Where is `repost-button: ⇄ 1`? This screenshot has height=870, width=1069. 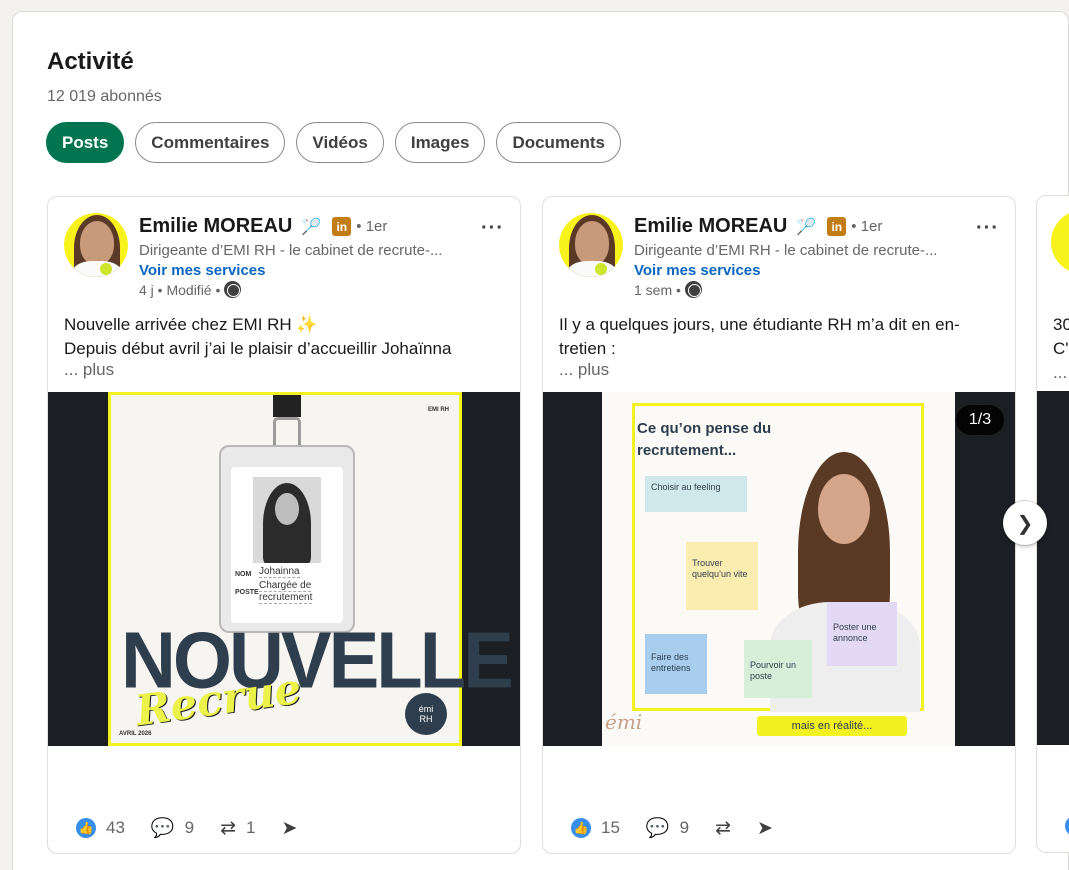 repost-button: ⇄ 1 is located at coordinates (237, 828).